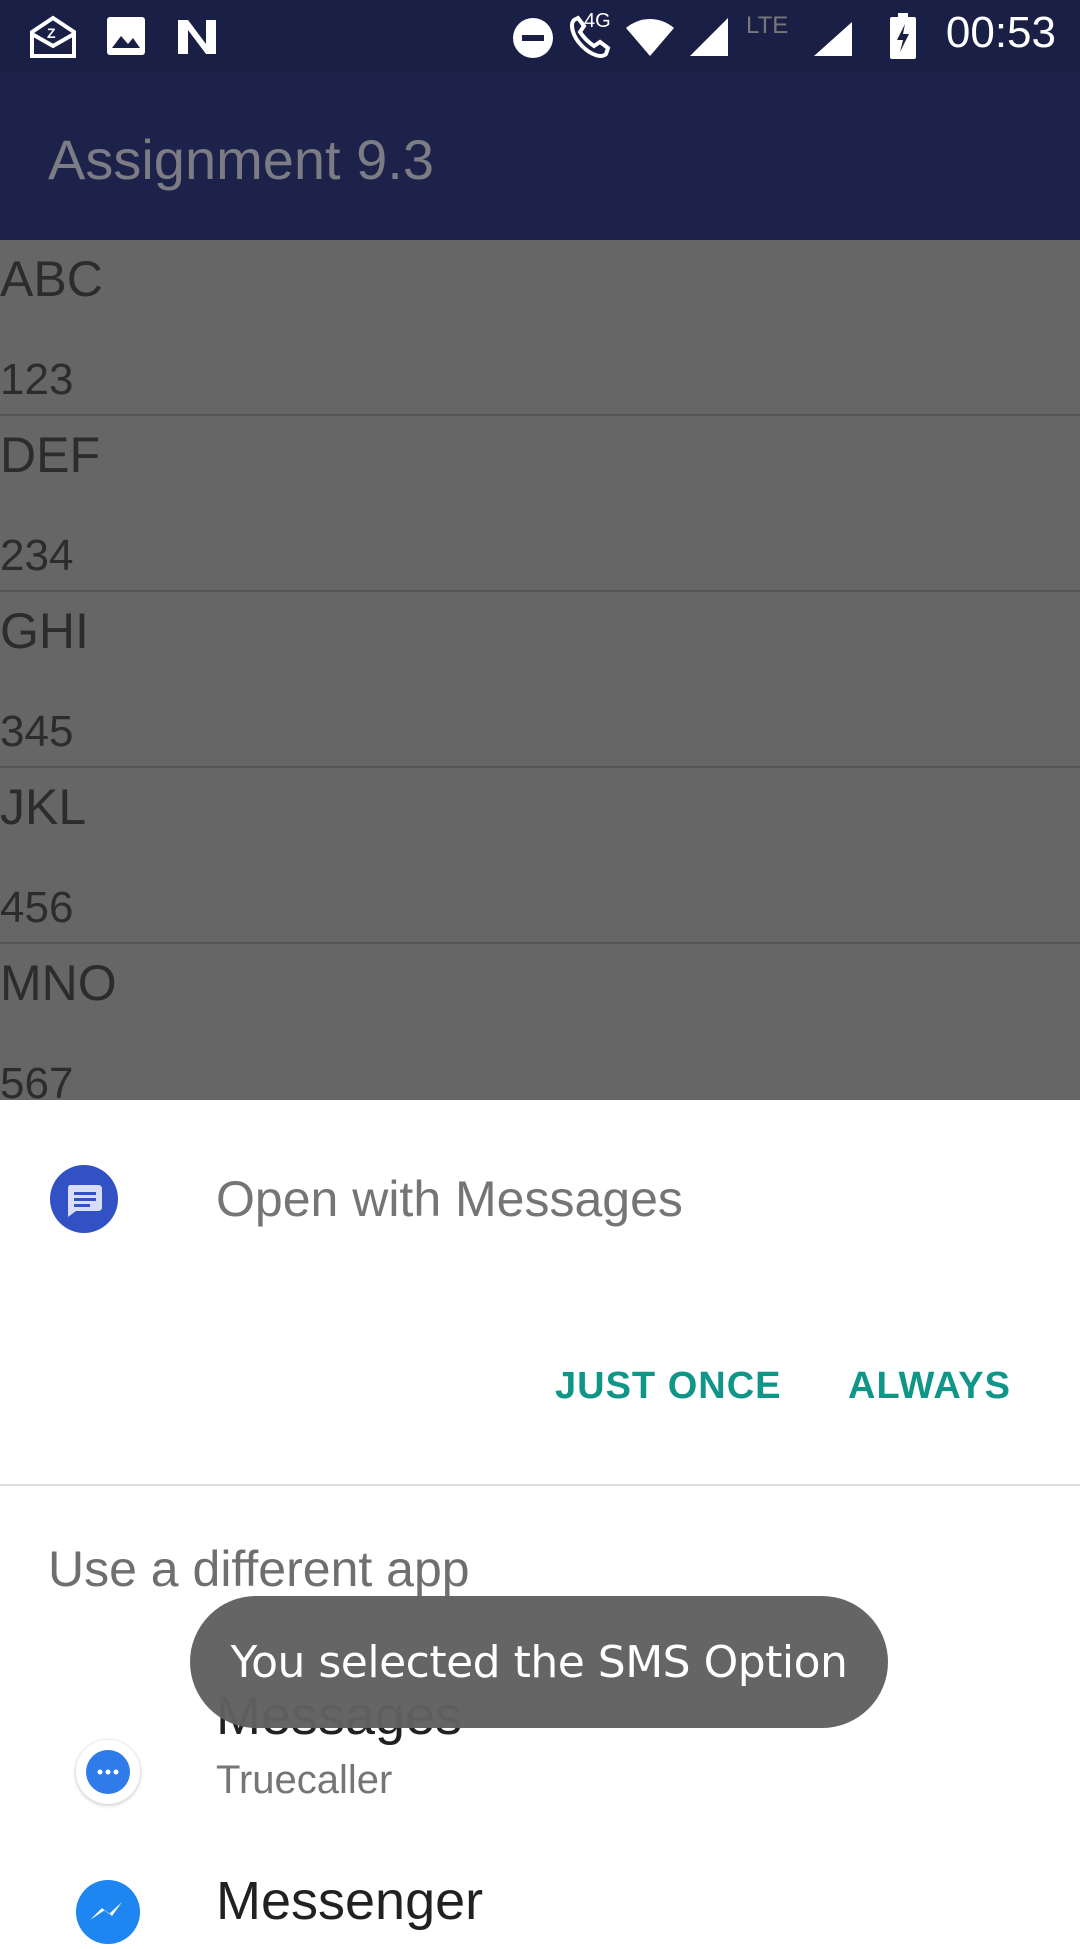  Describe the element at coordinates (37, 731) in the screenshot. I see `list-item-number: 345` at that location.